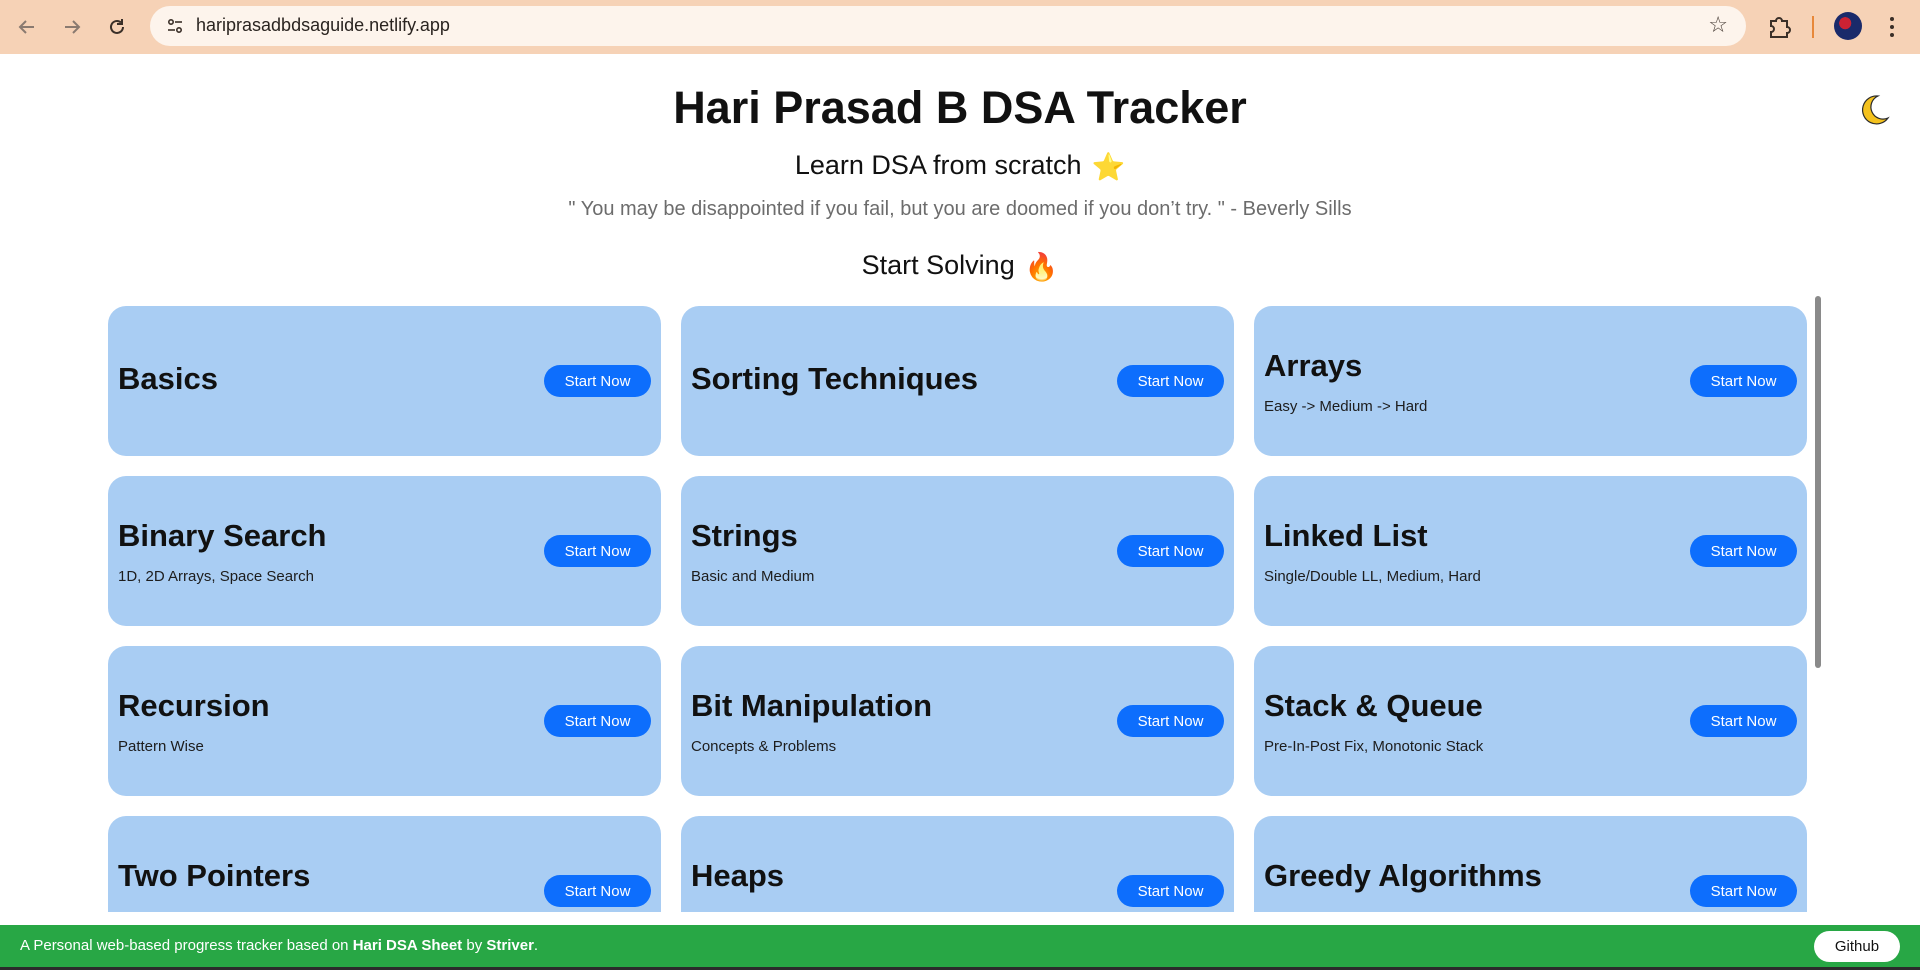 The width and height of the screenshot is (1920, 970). I want to click on forward-arrow-icon, so click(72, 27).